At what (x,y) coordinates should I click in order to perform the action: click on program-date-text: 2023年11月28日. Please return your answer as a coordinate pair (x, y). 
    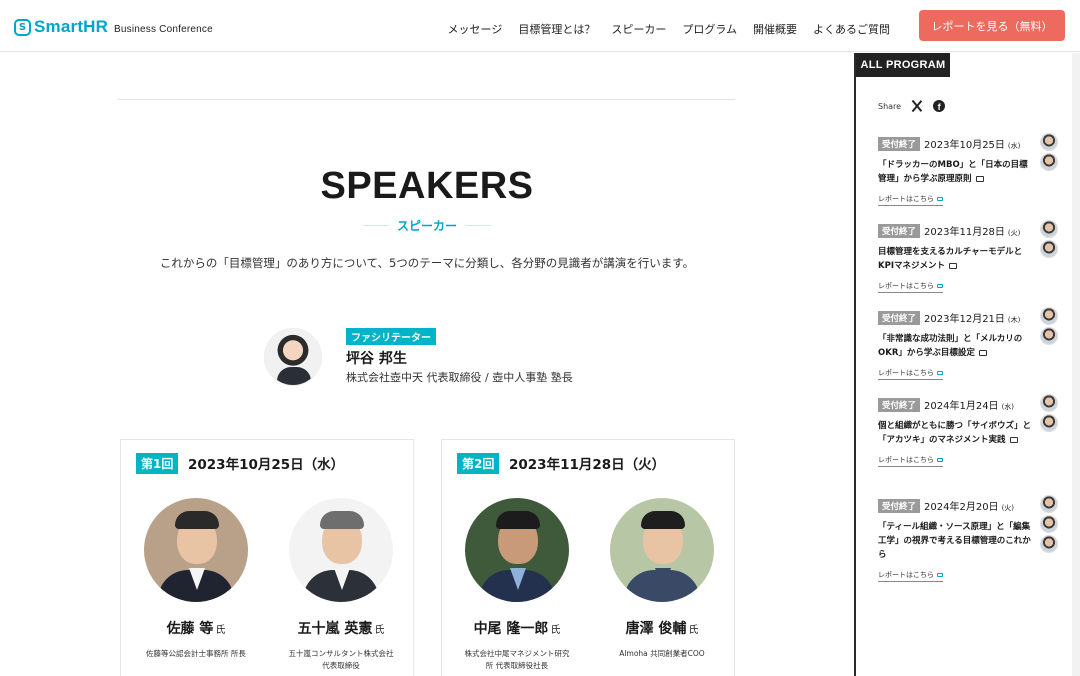
    Looking at the image, I should click on (964, 232).